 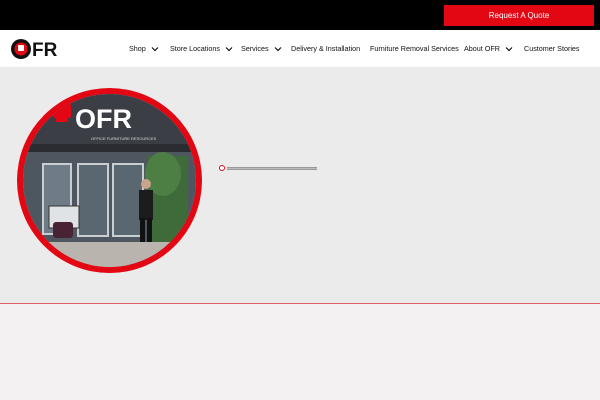 I want to click on nav-label: About OFR, so click(x=482, y=48).